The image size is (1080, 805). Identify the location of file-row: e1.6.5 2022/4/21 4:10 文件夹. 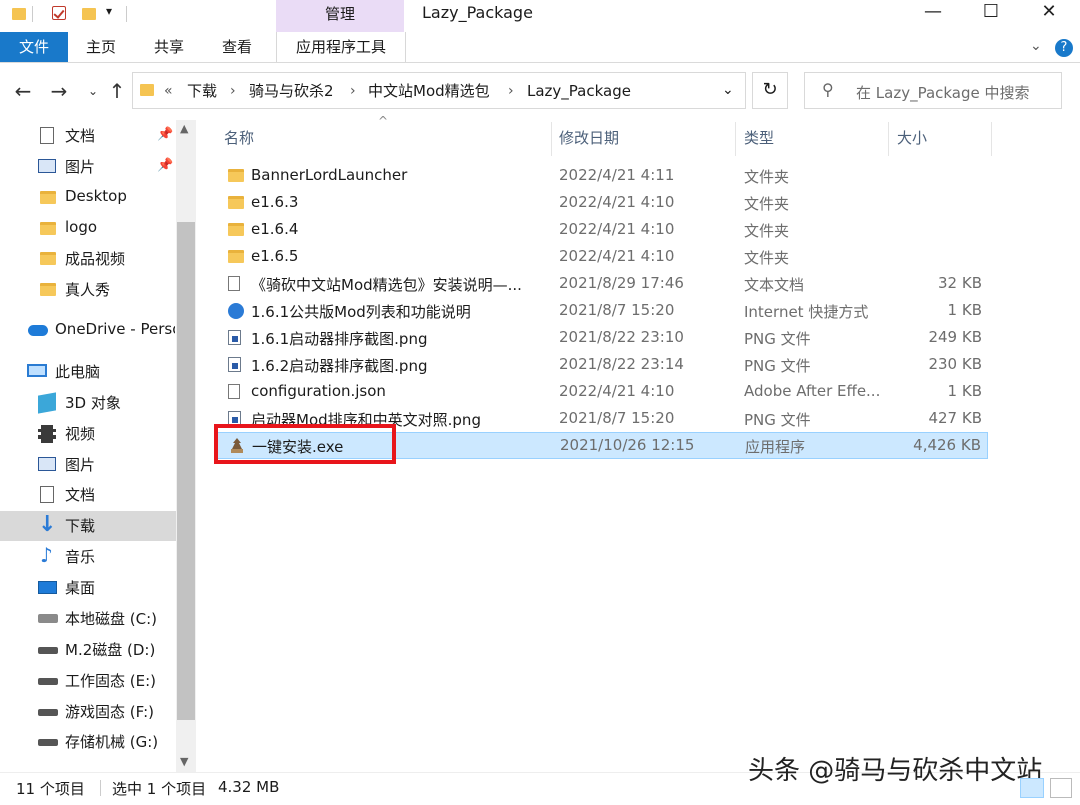
(602, 257).